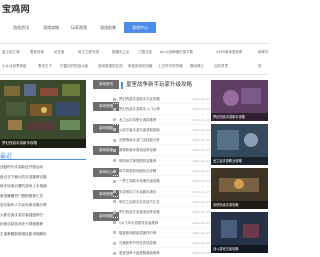  What do you see at coordinates (161, 150) in the screenshot?
I see `news-row: 原神新版本角色培养攻略 2021-01-23` at bounding box center [161, 150].